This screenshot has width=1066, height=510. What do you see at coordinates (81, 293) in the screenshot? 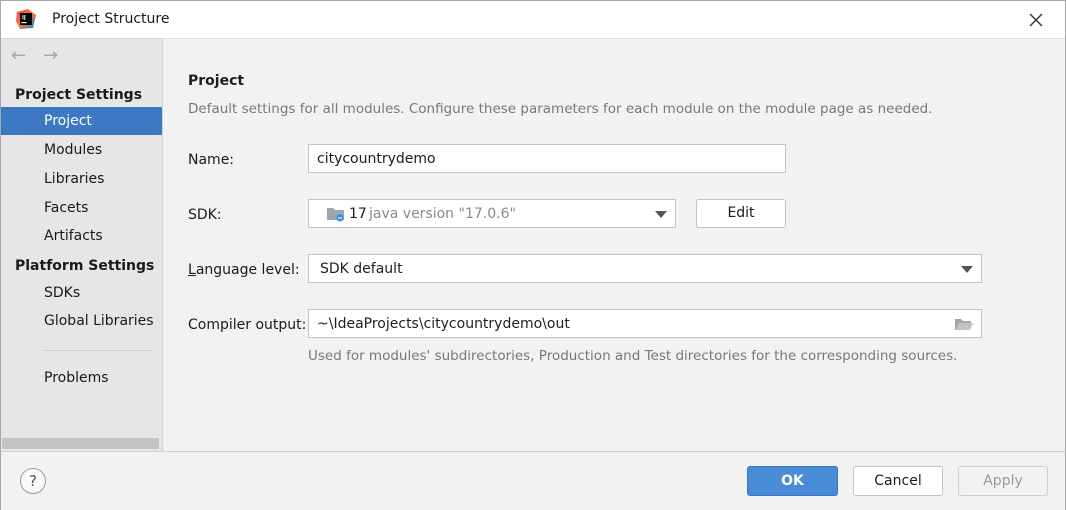
I see `sidebar-item-sdks: SDKs` at bounding box center [81, 293].